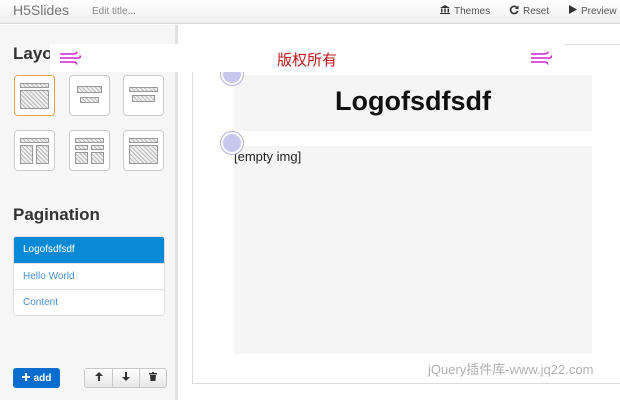 The image size is (620, 400). I want to click on reset-button: Reset, so click(529, 11).